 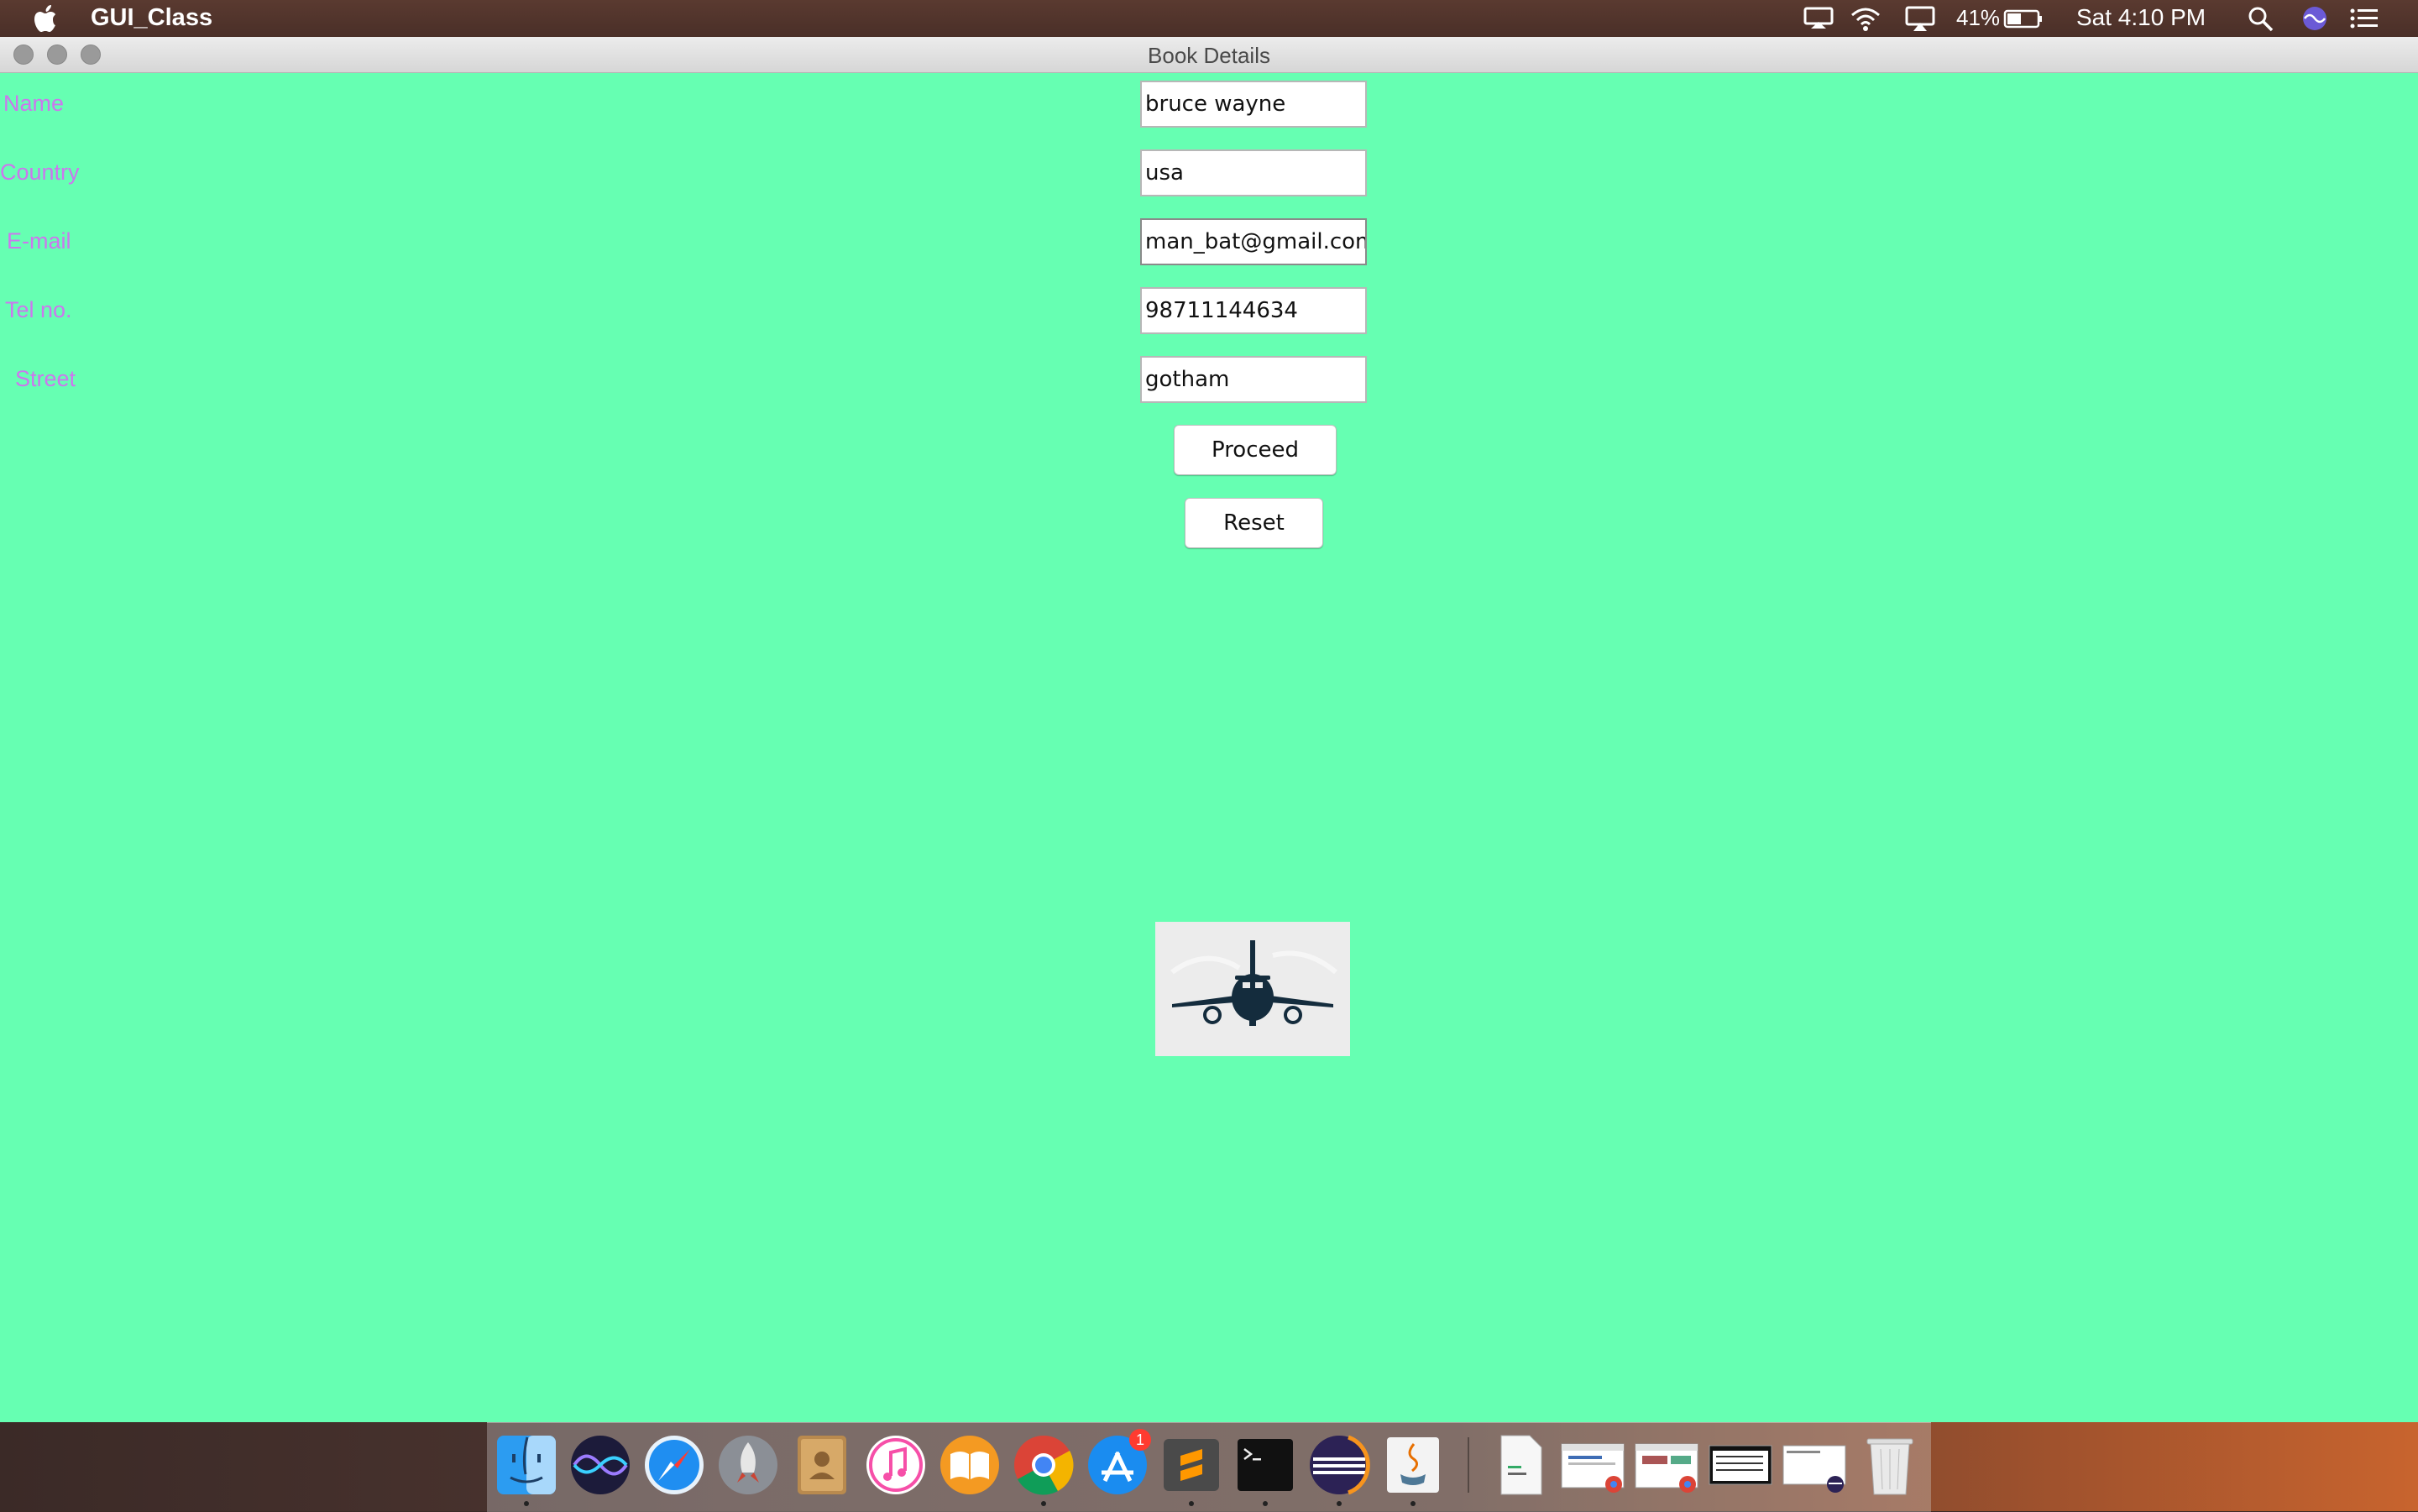 I want to click on display-icon, so click(x=1818, y=18).